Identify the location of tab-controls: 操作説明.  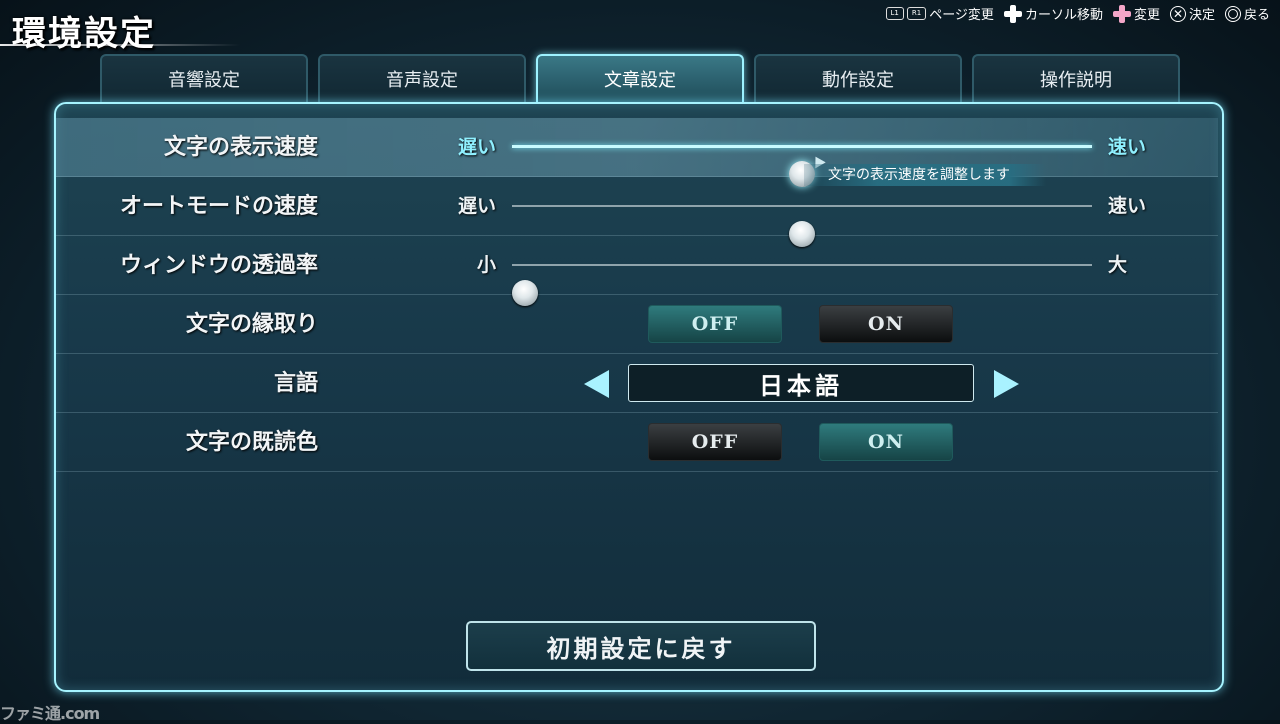
(1076, 78).